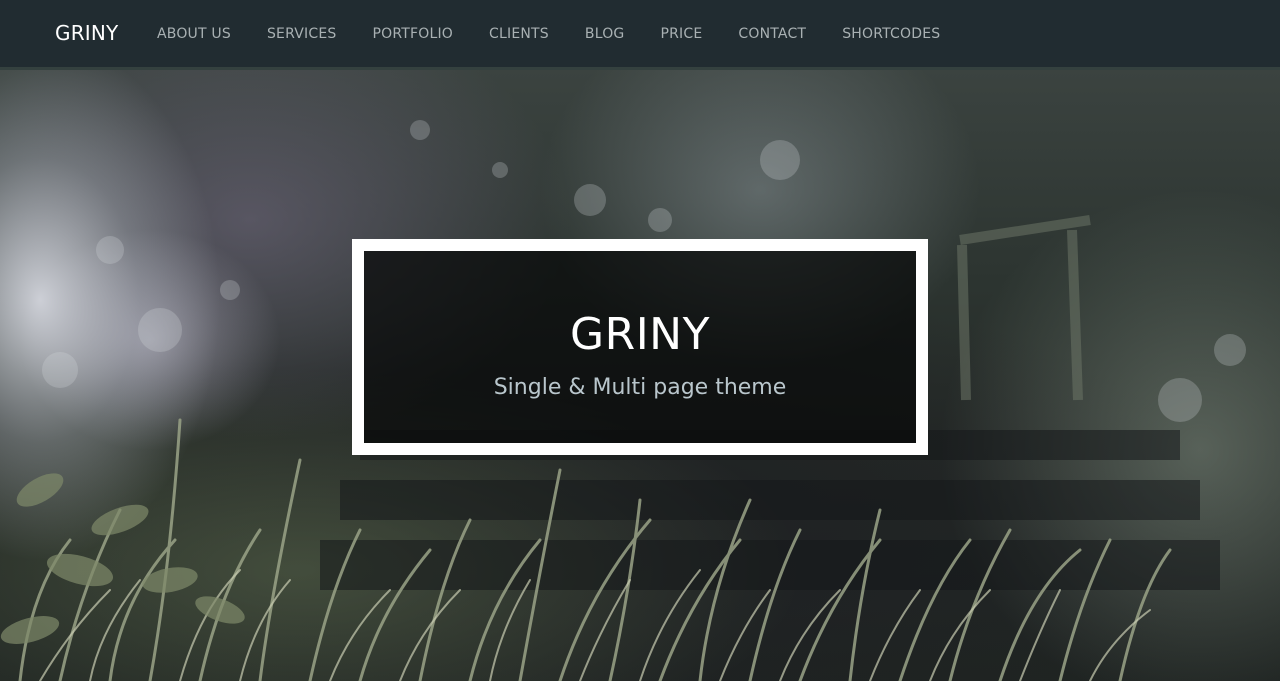 The width and height of the screenshot is (1280, 681). What do you see at coordinates (772, 34) in the screenshot?
I see `nav-item-contact: CONTACT` at bounding box center [772, 34].